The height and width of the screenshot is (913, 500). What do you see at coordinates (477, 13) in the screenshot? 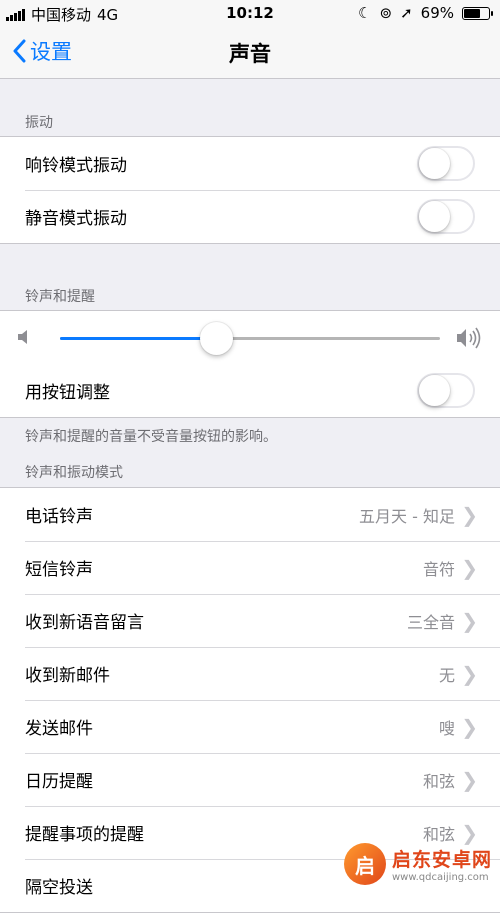
I see `battery-icon` at bounding box center [477, 13].